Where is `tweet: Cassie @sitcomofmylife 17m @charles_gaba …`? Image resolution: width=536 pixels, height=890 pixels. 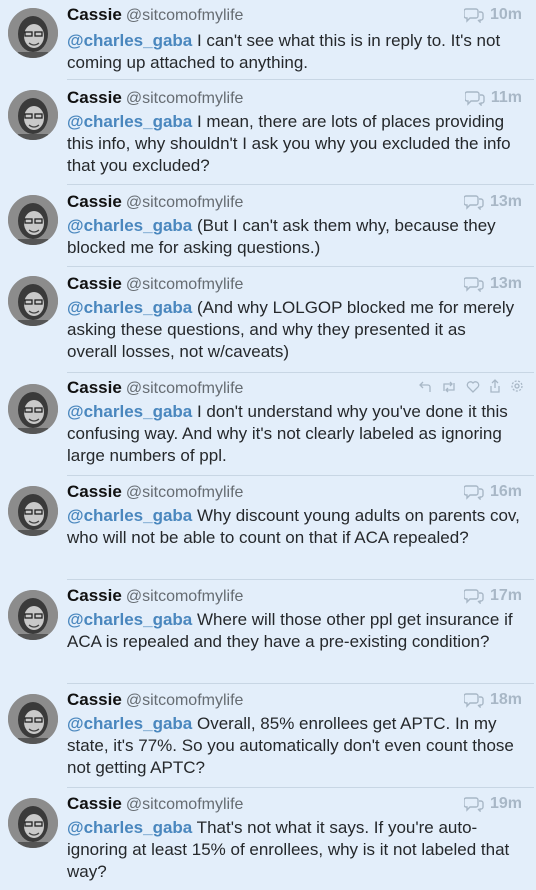 tweet: Cassie @sitcomofmylife 17m @charles_gaba … is located at coordinates (268, 632).